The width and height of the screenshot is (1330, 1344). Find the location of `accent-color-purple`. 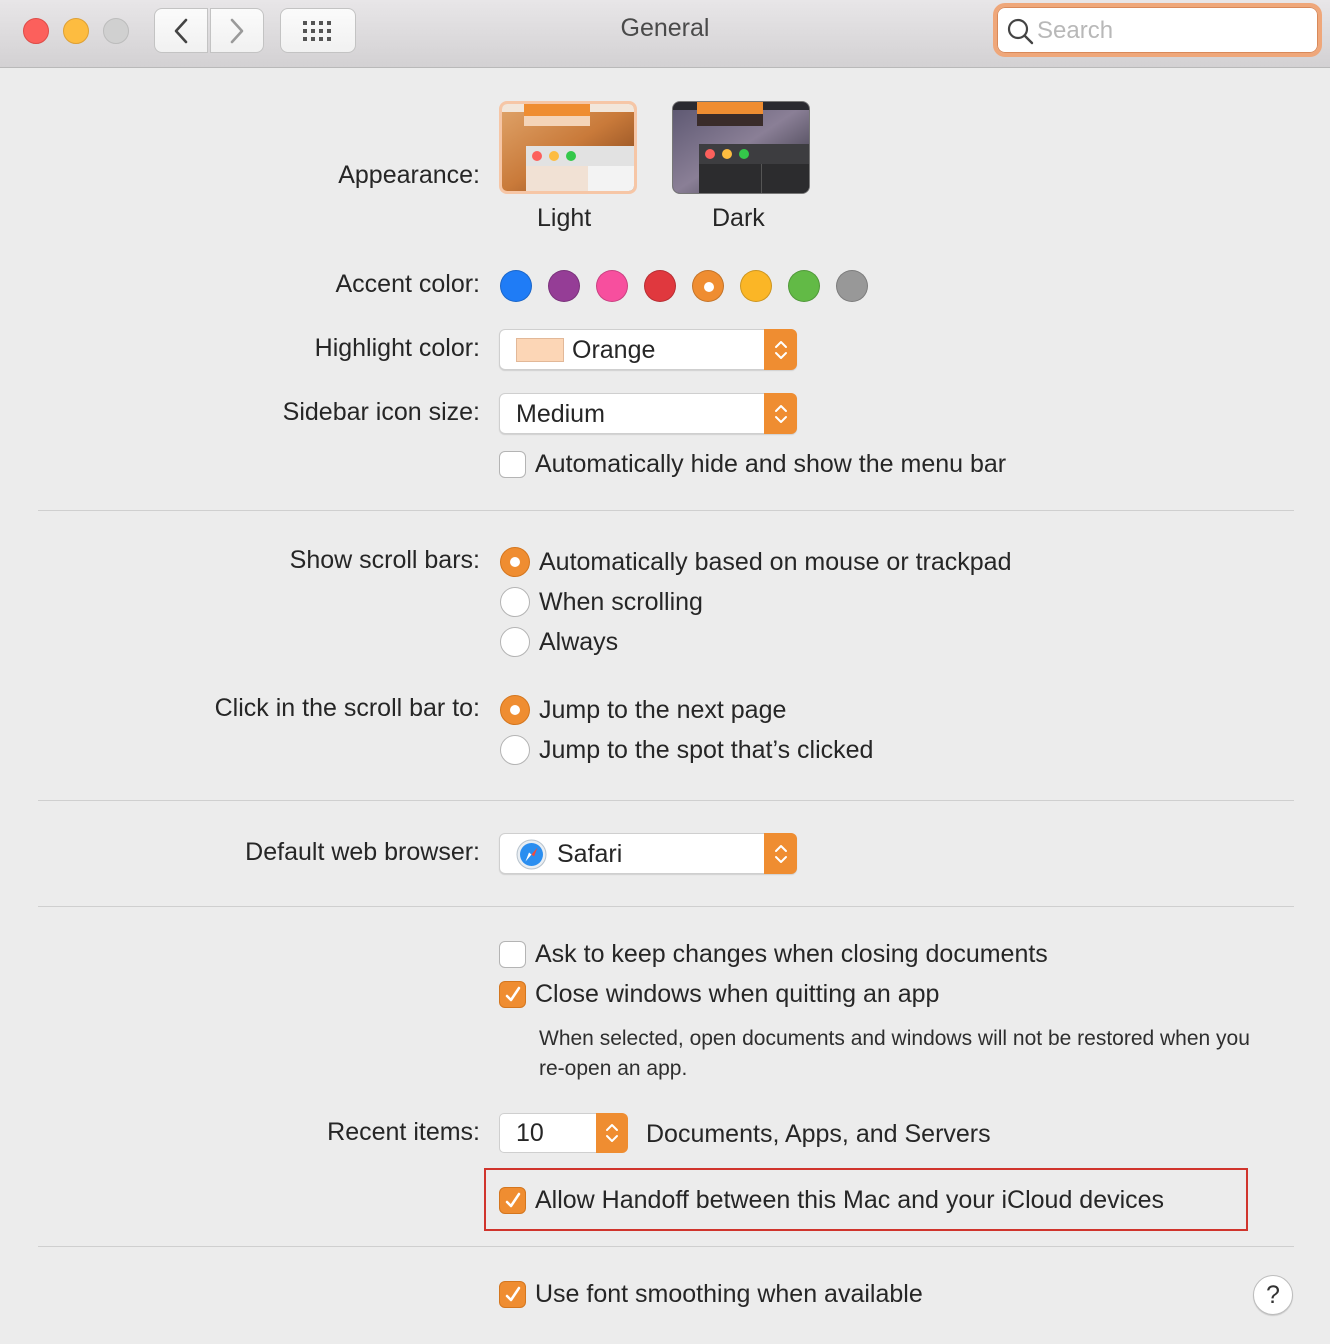

accent-color-purple is located at coordinates (564, 286).